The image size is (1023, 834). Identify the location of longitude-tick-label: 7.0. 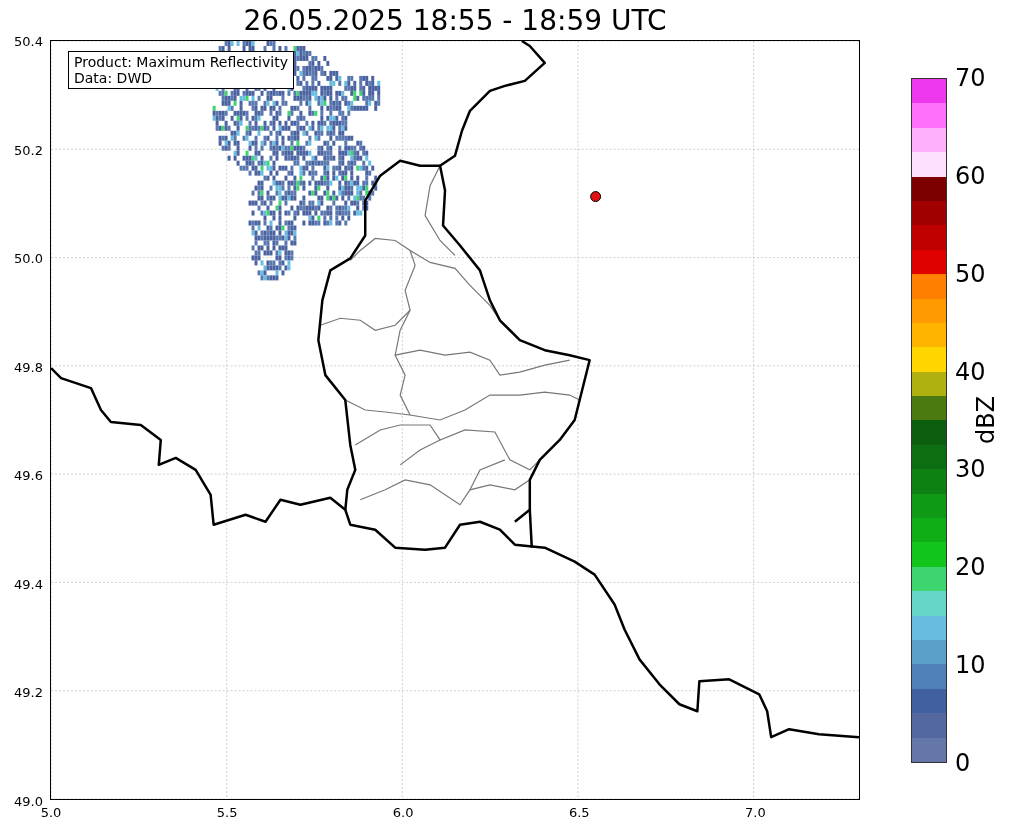
(755, 812).